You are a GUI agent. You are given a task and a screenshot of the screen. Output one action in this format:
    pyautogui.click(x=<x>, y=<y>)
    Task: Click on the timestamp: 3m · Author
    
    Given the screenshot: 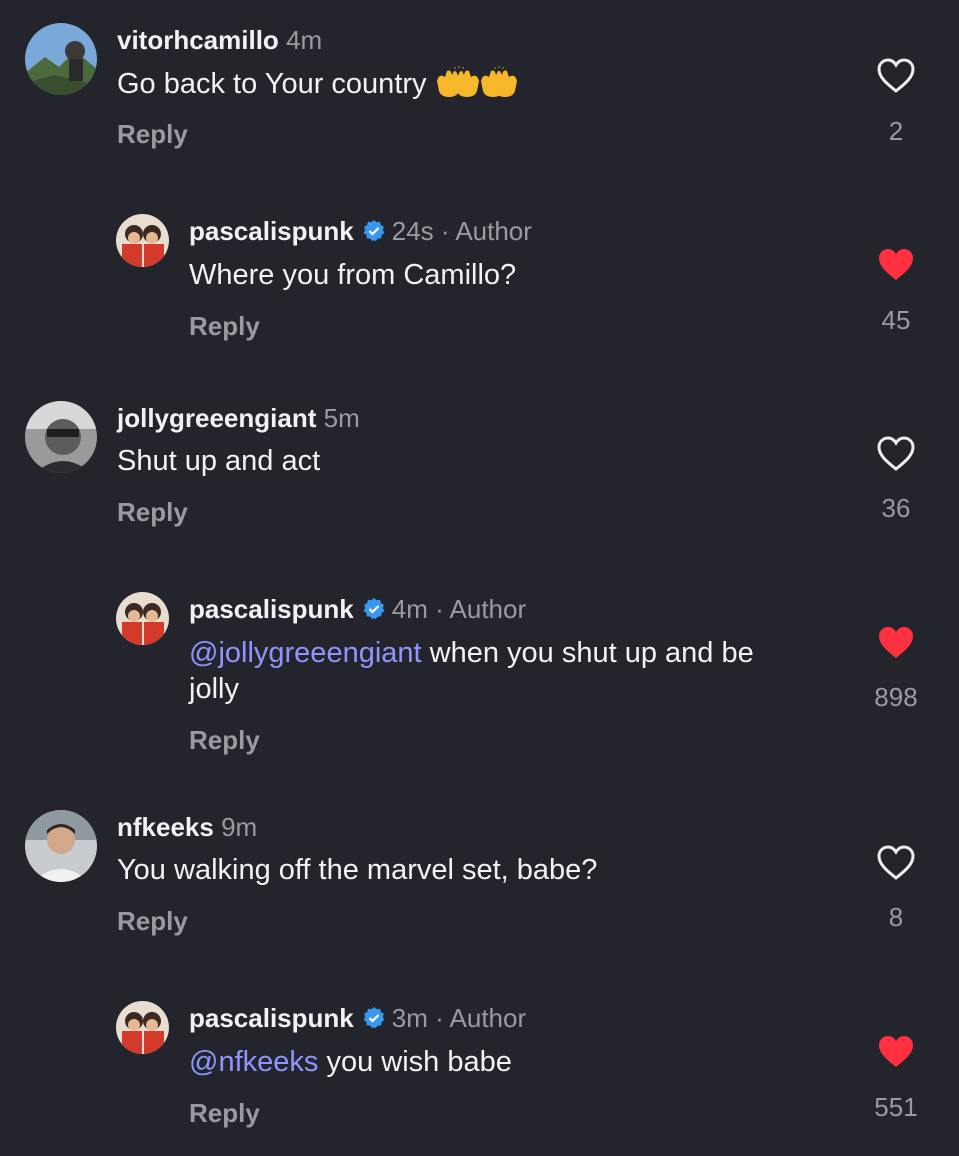 What is the action you would take?
    pyautogui.click(x=459, y=1018)
    